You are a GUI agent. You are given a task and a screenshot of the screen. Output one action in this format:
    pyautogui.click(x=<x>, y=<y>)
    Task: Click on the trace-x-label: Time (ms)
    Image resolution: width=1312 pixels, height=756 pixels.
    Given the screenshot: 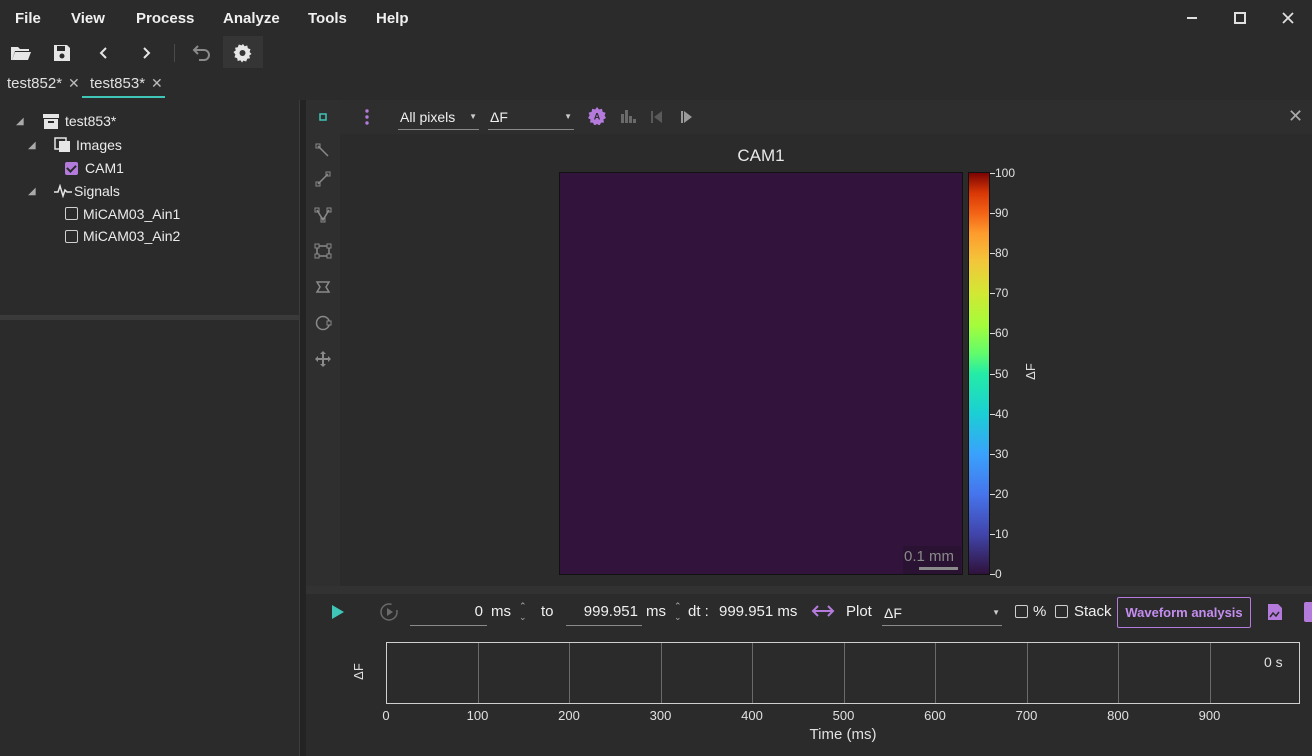 What is the action you would take?
    pyautogui.click(x=843, y=734)
    